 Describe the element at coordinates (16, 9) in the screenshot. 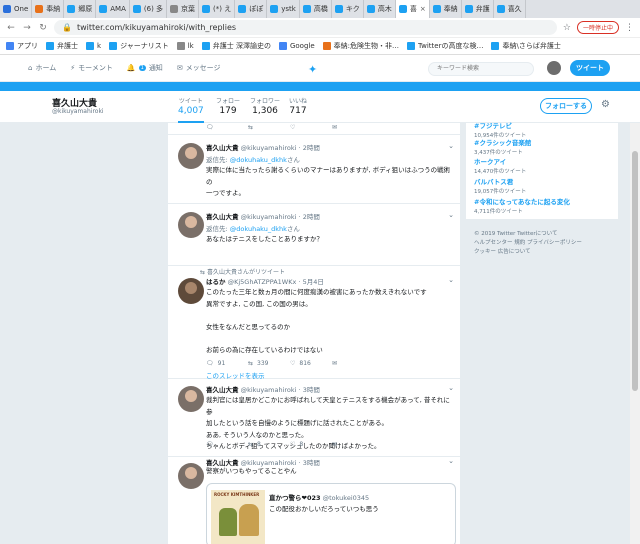

I see `browser-tab: One` at that location.